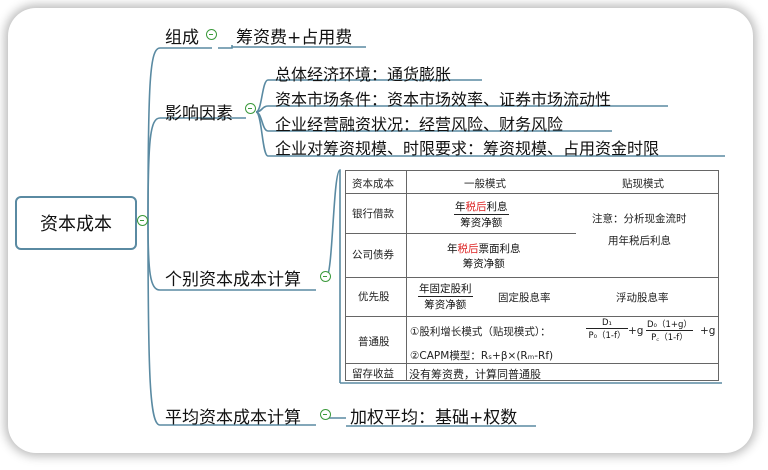 The height and width of the screenshot is (470, 768). I want to click on preferred-floating-rate: 浮动股息率, so click(642, 298).